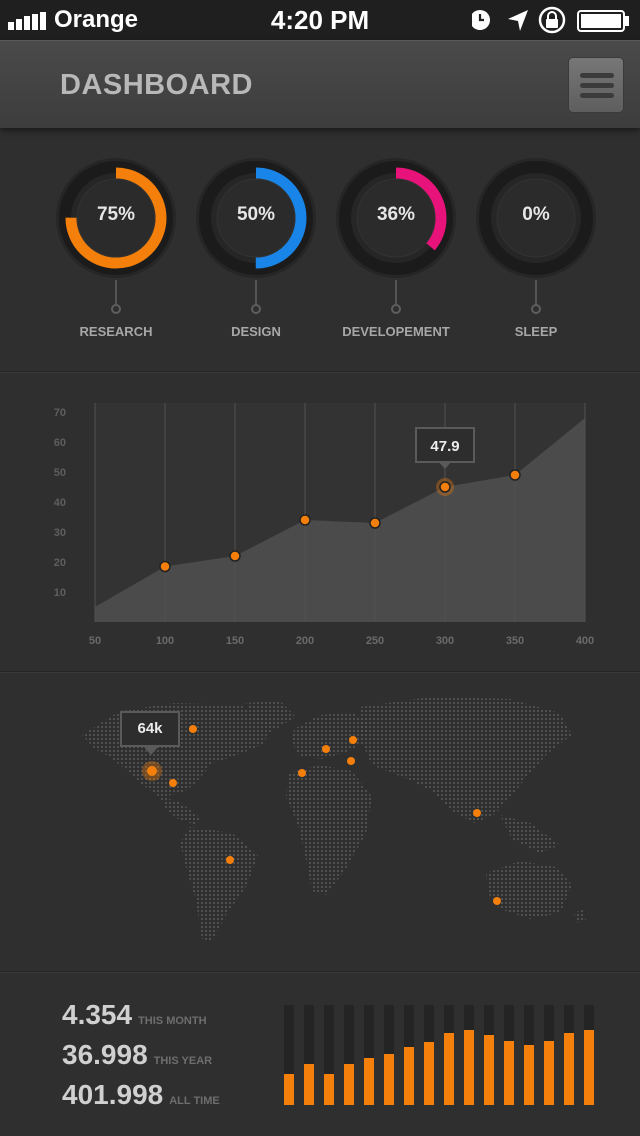 This screenshot has height=1136, width=640. Describe the element at coordinates (60, 473) in the screenshot. I see `y-tick-label: 50` at that location.